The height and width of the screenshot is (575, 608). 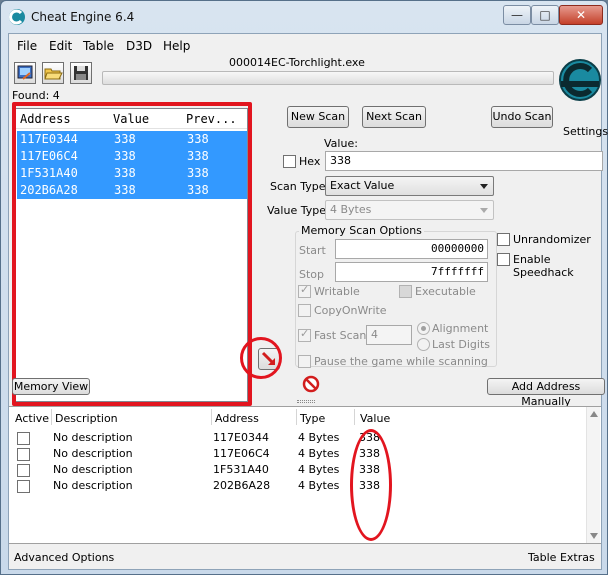 I want to click on memory-scan-options-title: Memory Scan Options, so click(x=361, y=230).